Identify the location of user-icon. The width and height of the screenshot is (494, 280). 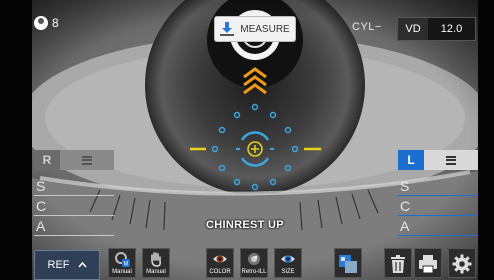
(41, 23).